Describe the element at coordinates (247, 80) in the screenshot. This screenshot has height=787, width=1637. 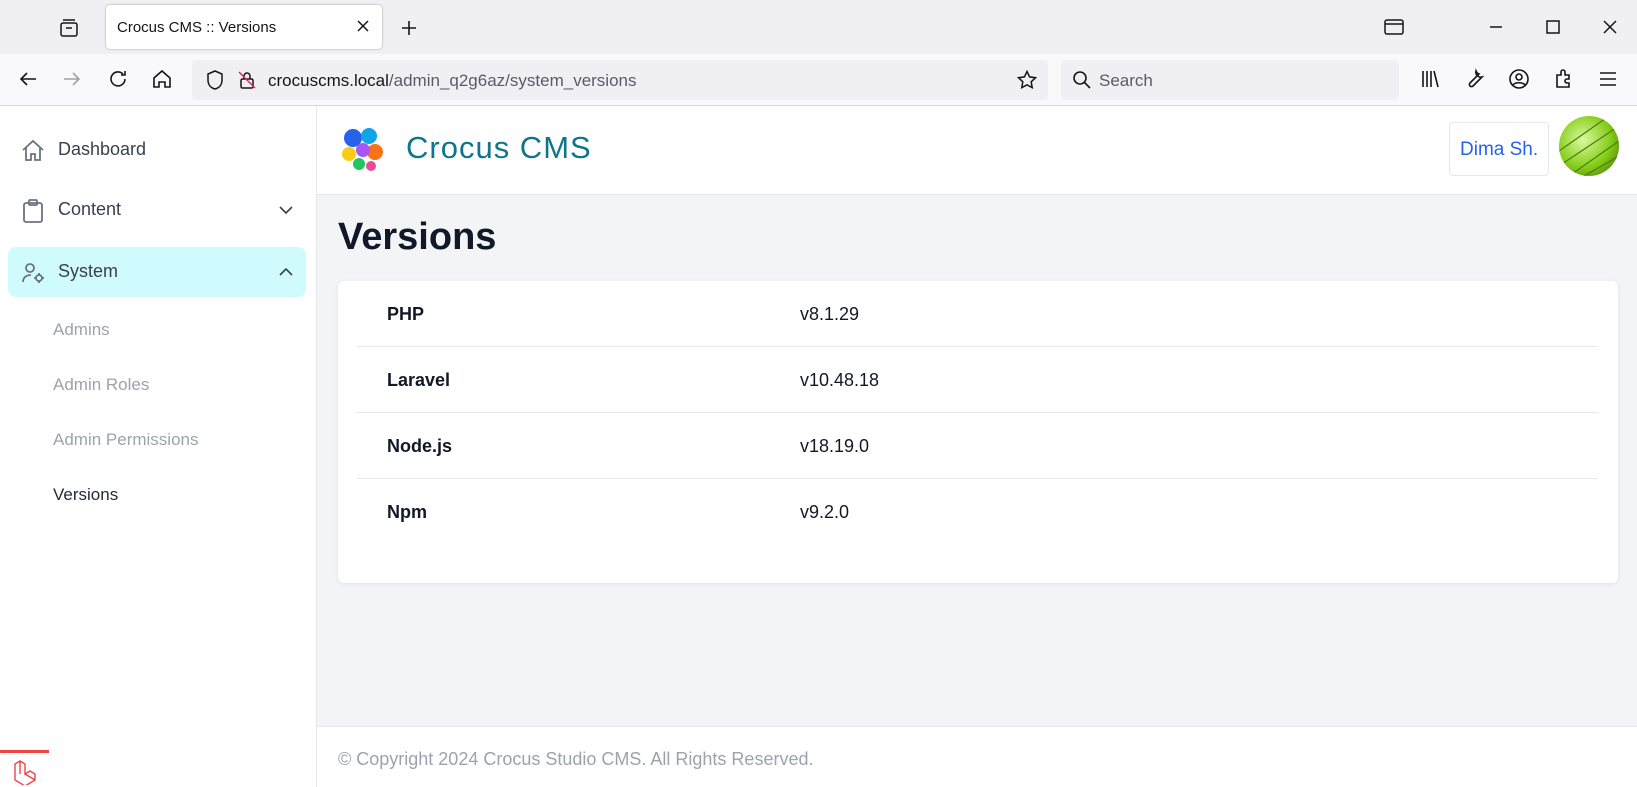
I see `insecure-lock-icon` at that location.